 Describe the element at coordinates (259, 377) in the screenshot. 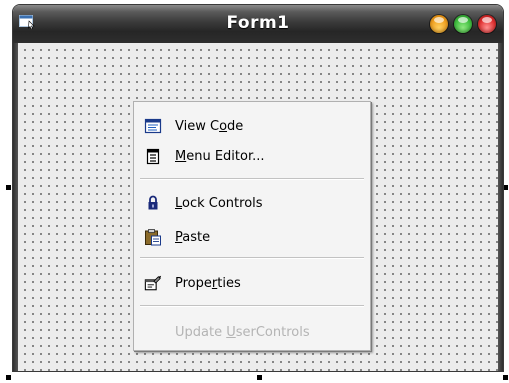

I see `resize-handle-bottom` at that location.